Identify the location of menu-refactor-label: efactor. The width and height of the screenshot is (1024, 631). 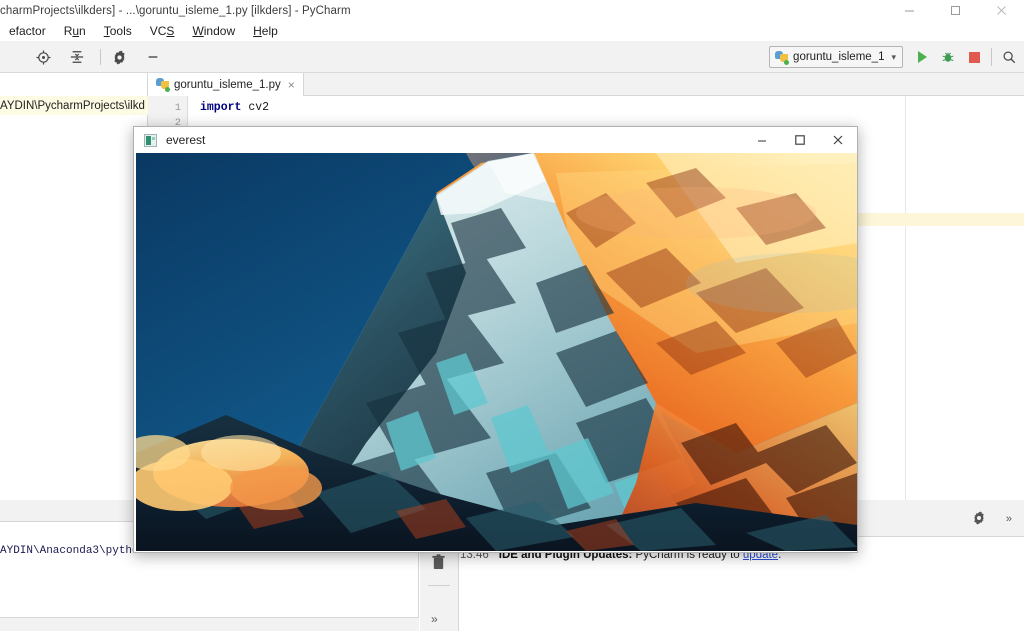
(27, 31).